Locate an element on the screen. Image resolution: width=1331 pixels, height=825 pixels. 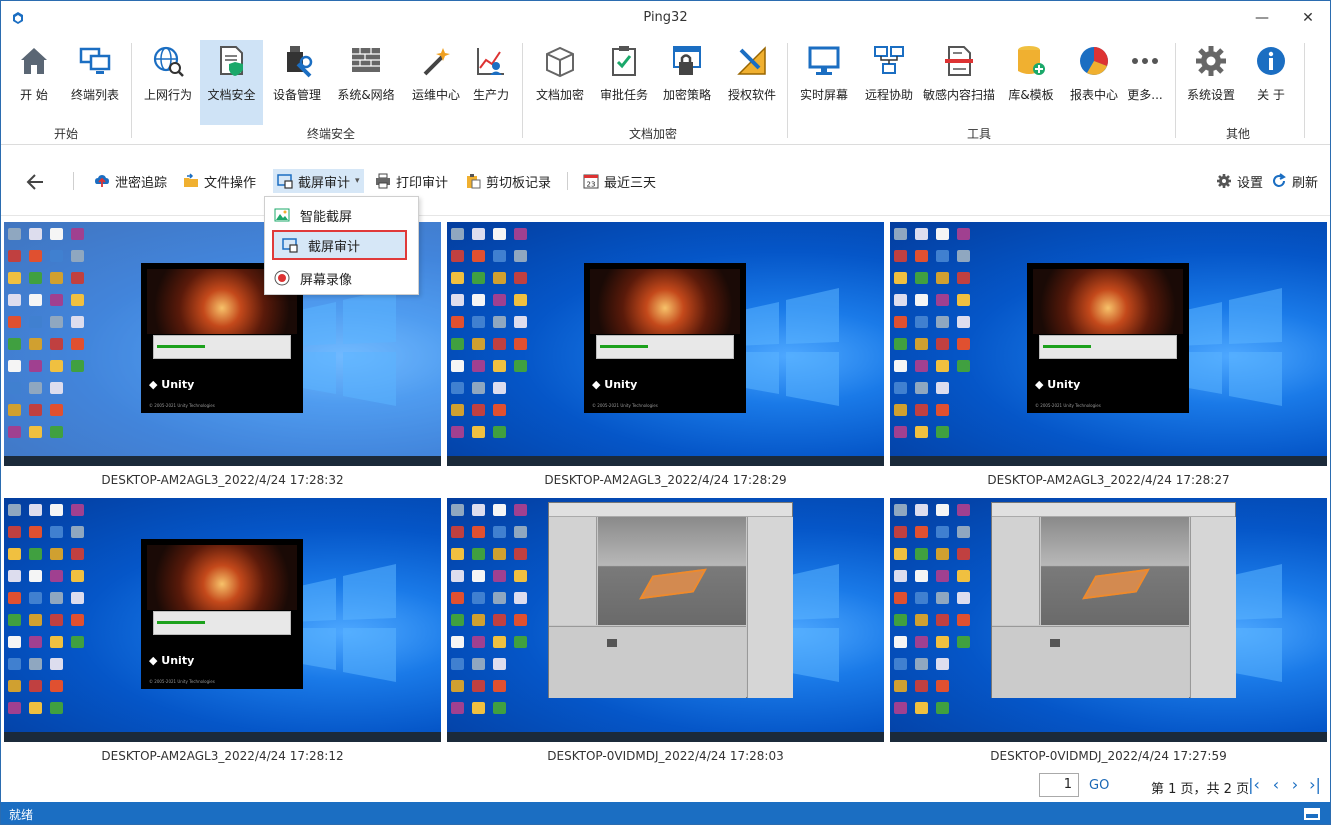
print-audit-button: 打印审计 is located at coordinates (411, 181).